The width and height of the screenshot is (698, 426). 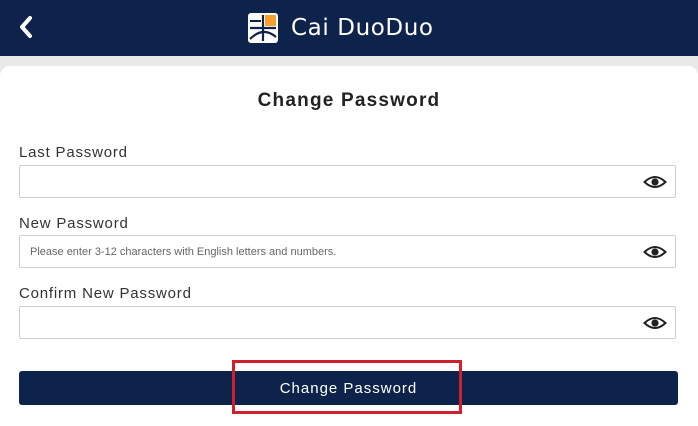 What do you see at coordinates (349, 100) in the screenshot?
I see `page-title: Change Password` at bounding box center [349, 100].